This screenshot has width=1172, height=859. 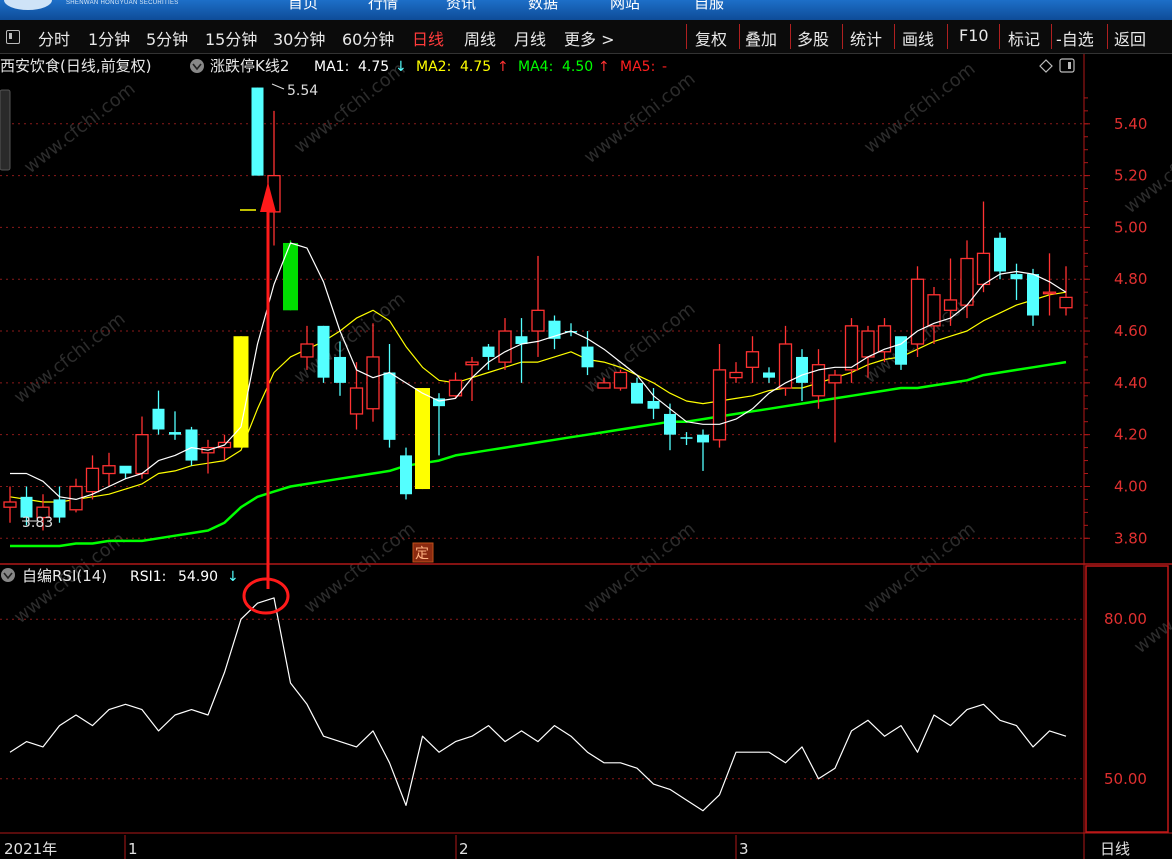 I want to click on multi-stock-button: 多股, so click(x=813, y=38).